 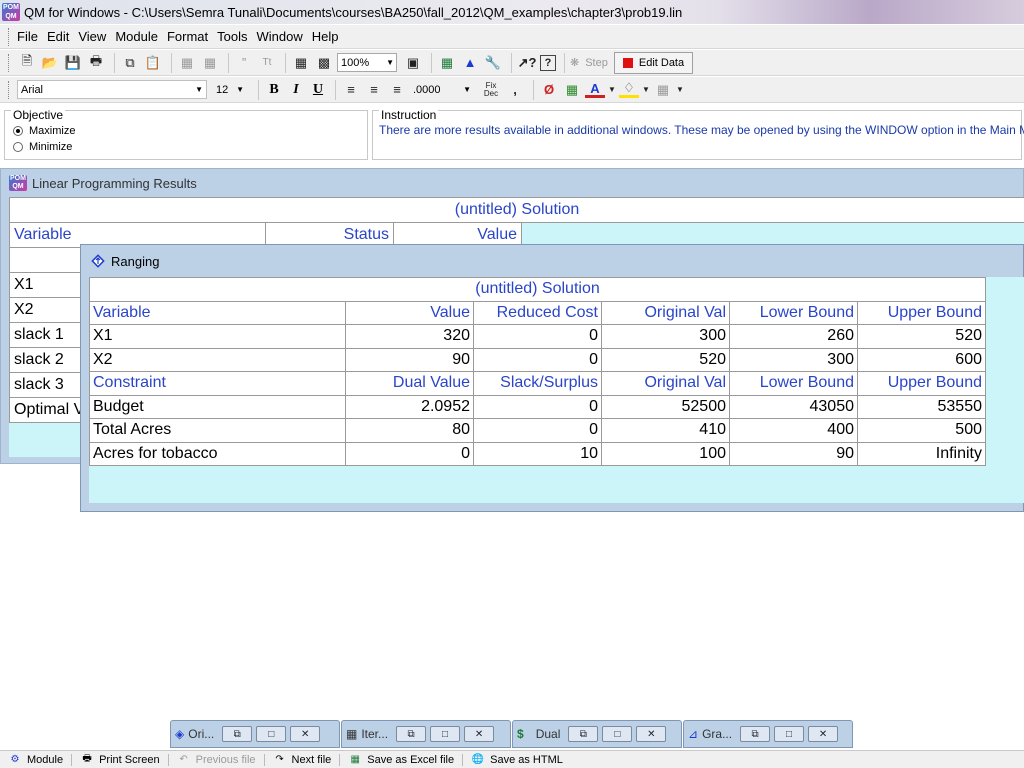 I want to click on edit-data-button: Edit Data, so click(x=653, y=62).